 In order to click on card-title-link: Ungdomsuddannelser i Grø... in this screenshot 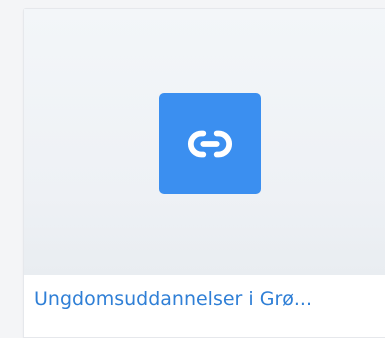, I will do `click(209, 299)`.